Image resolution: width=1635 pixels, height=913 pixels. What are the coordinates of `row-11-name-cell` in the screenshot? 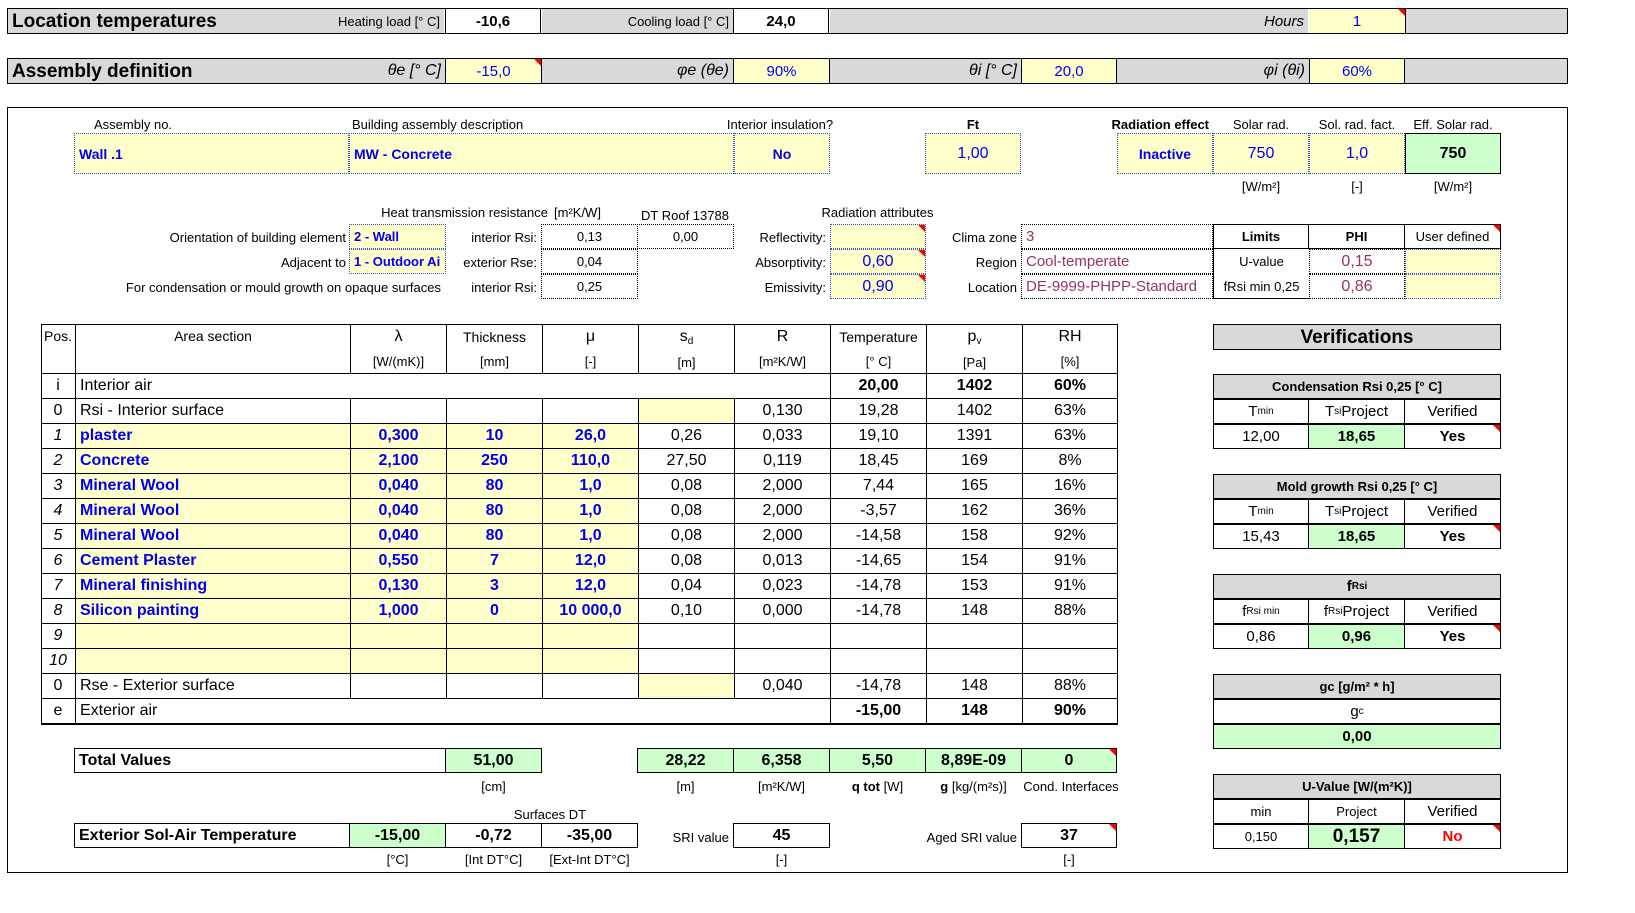 It's located at (212, 661).